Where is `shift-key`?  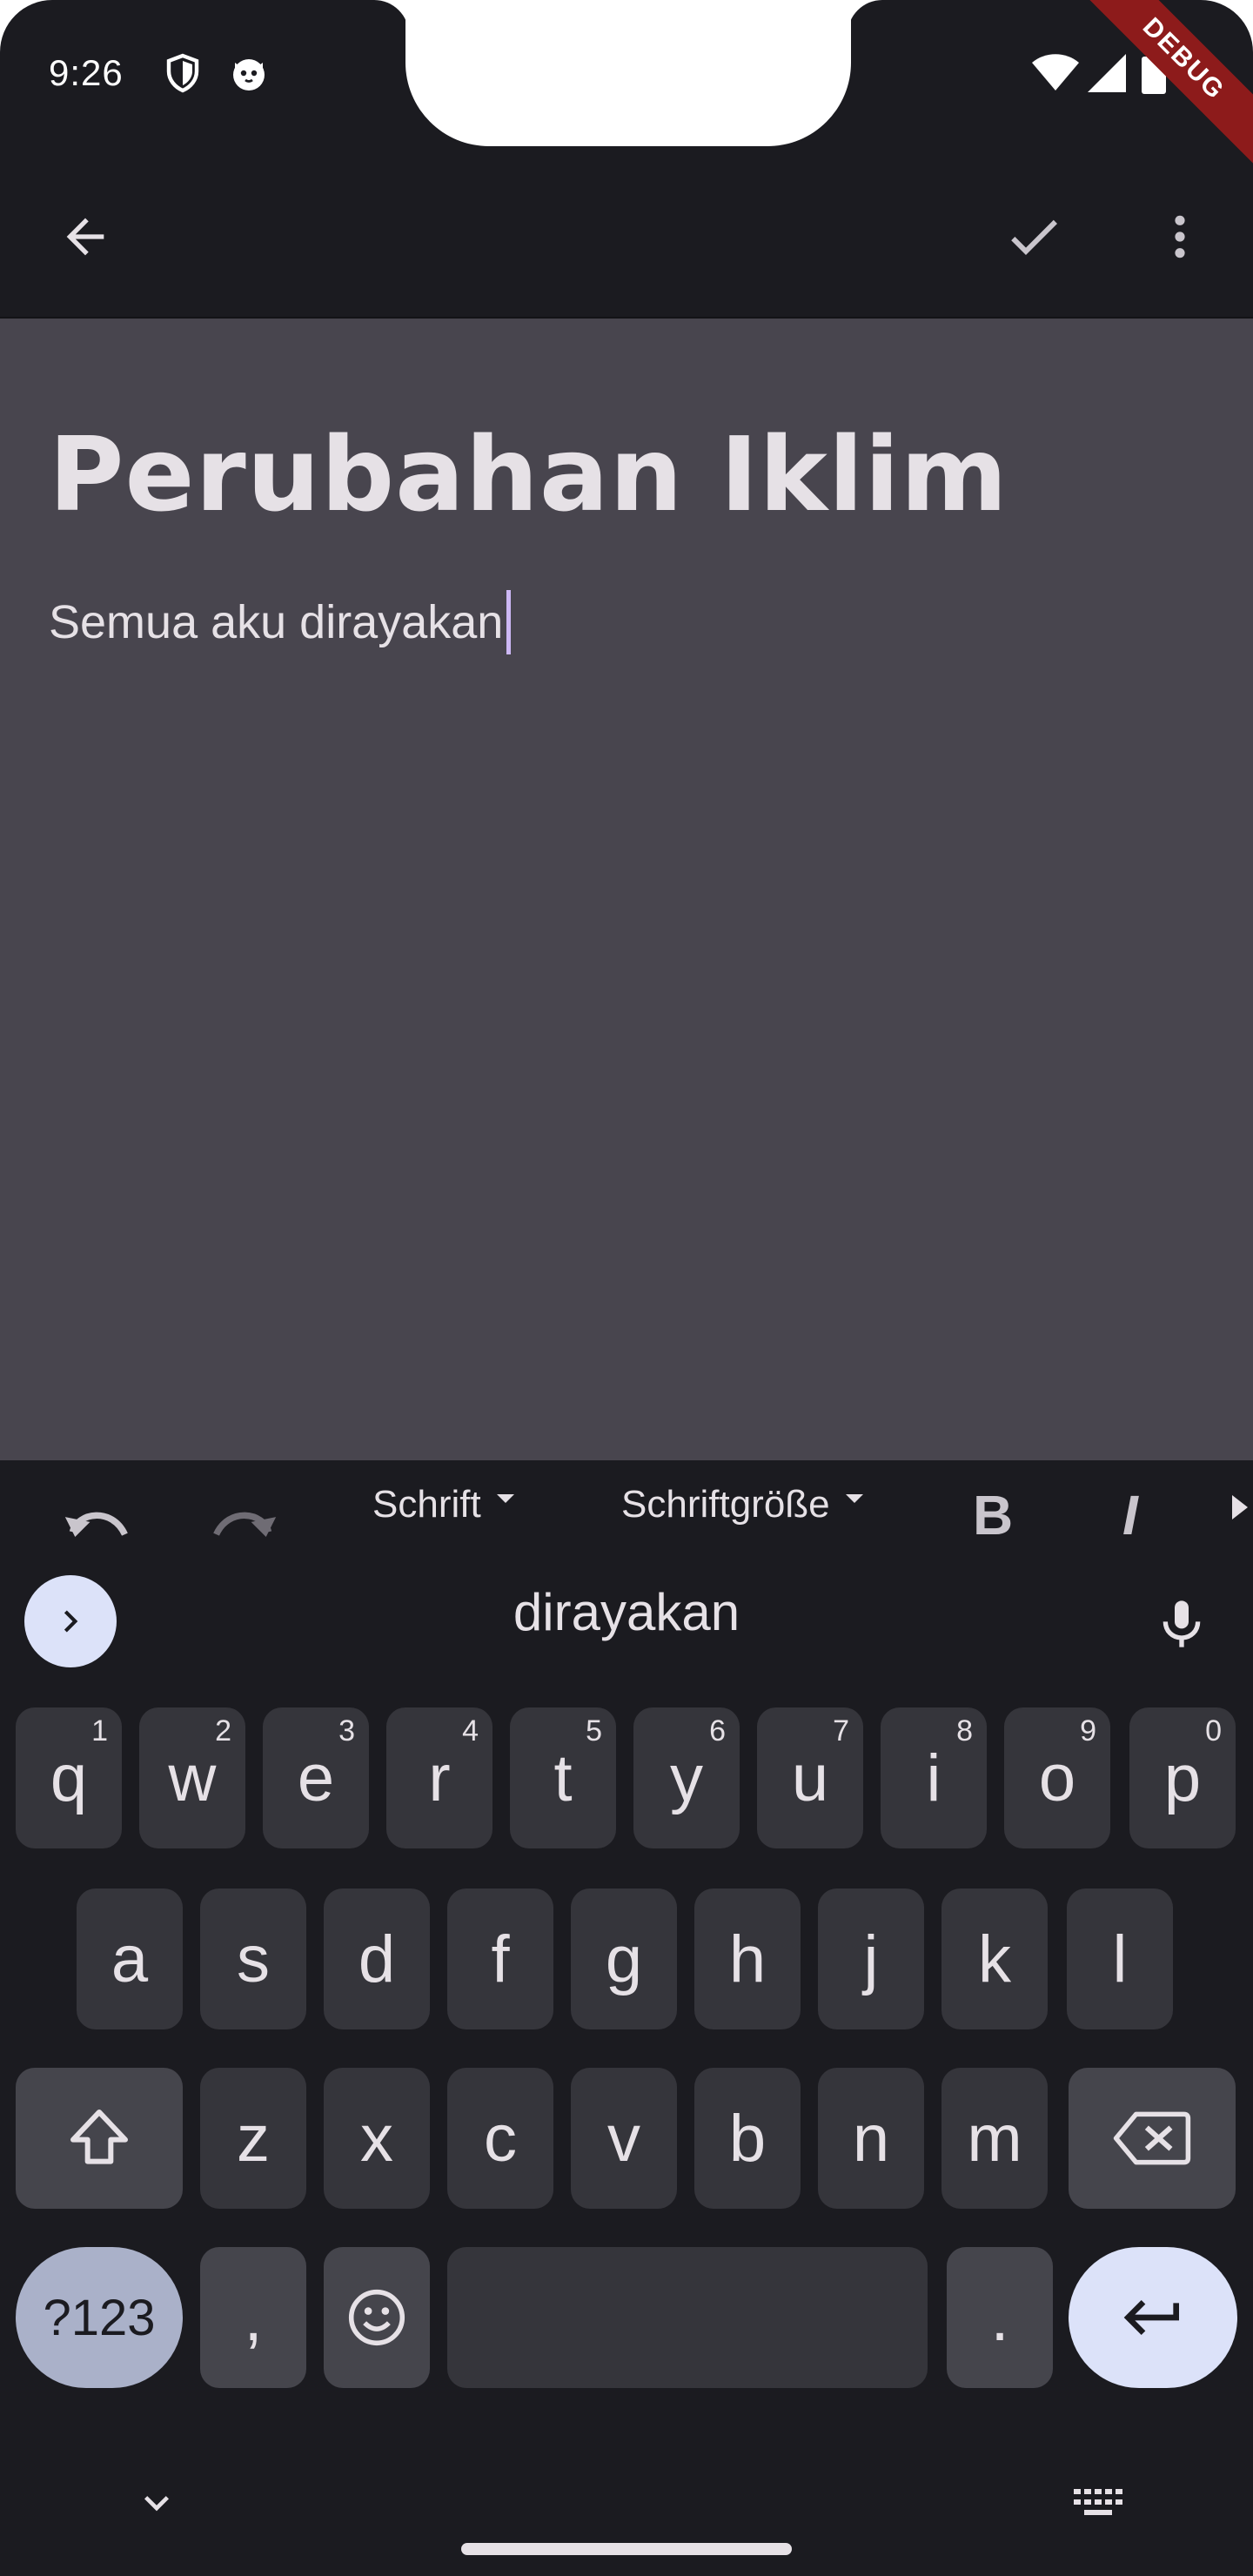
shift-key is located at coordinates (99, 2139).